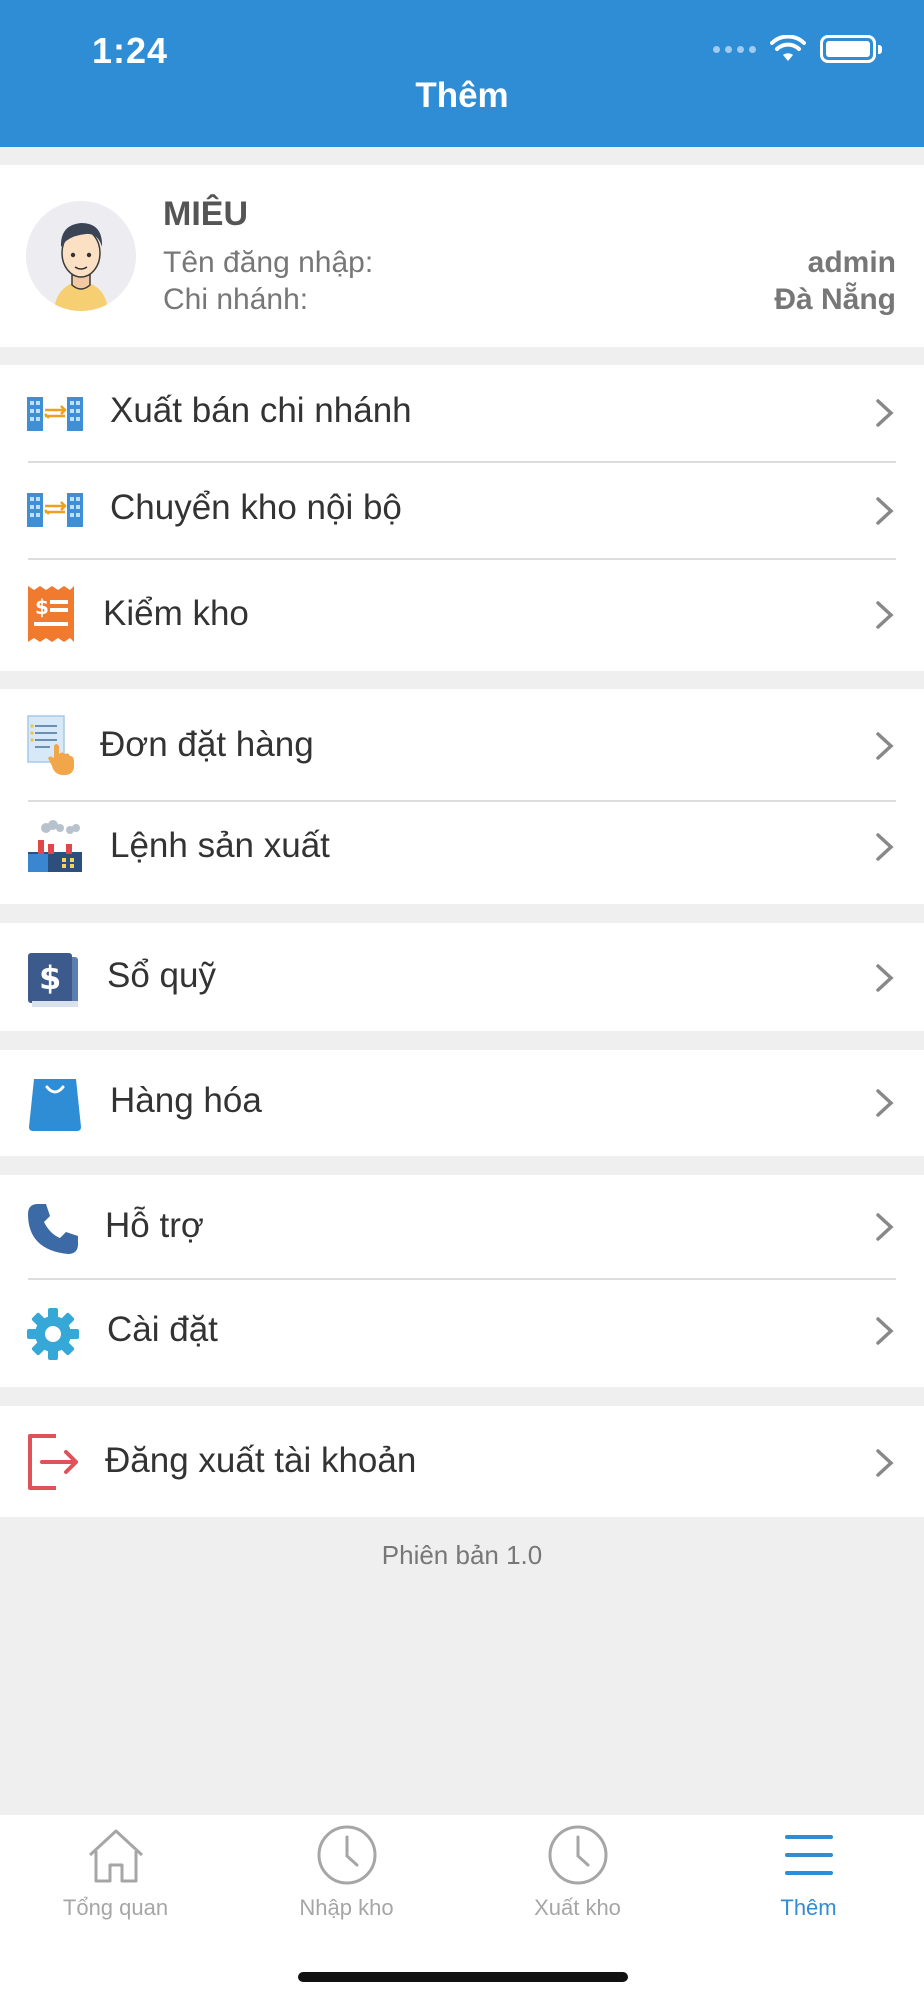 This screenshot has height=2000, width=924. Describe the element at coordinates (835, 299) in the screenshot. I see `branch-value: Đà Nẵng` at that location.